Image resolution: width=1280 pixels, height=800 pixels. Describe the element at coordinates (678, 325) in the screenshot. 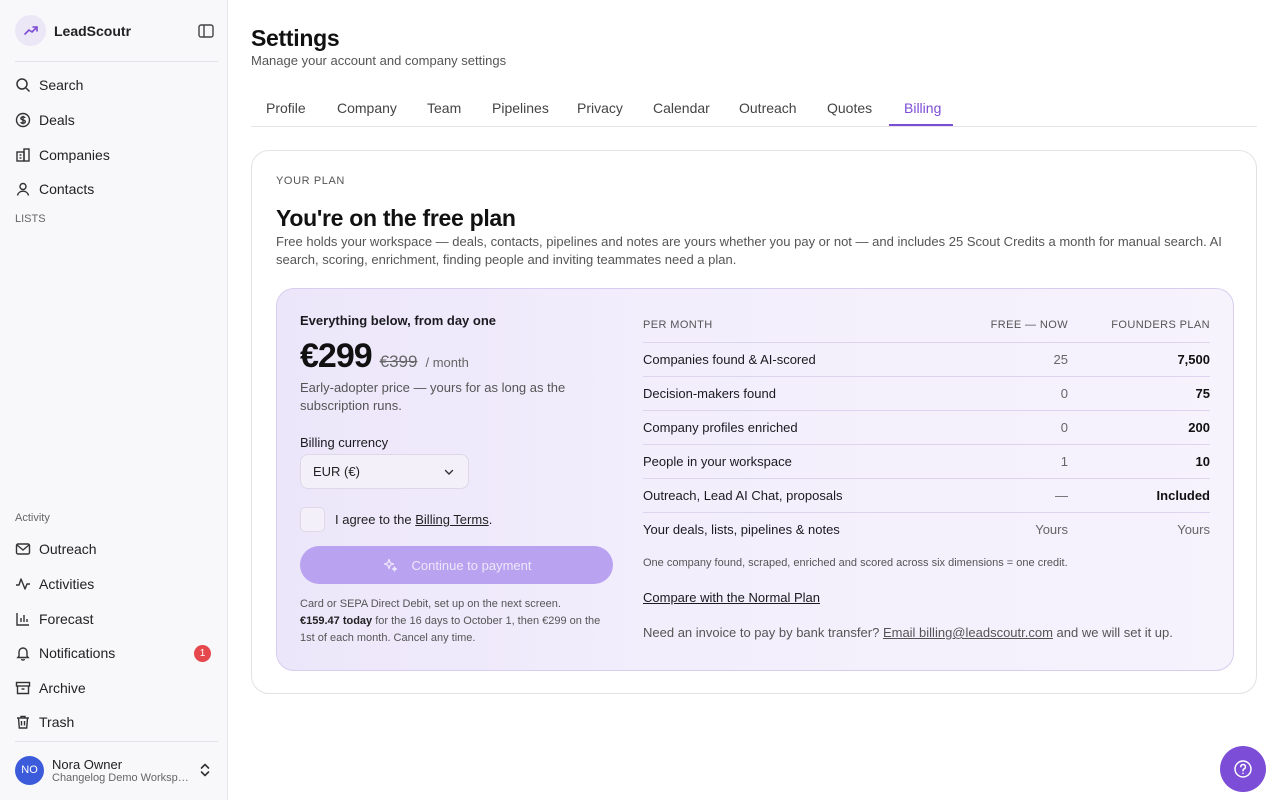

I see `header-per-month: PER MONTH` at that location.